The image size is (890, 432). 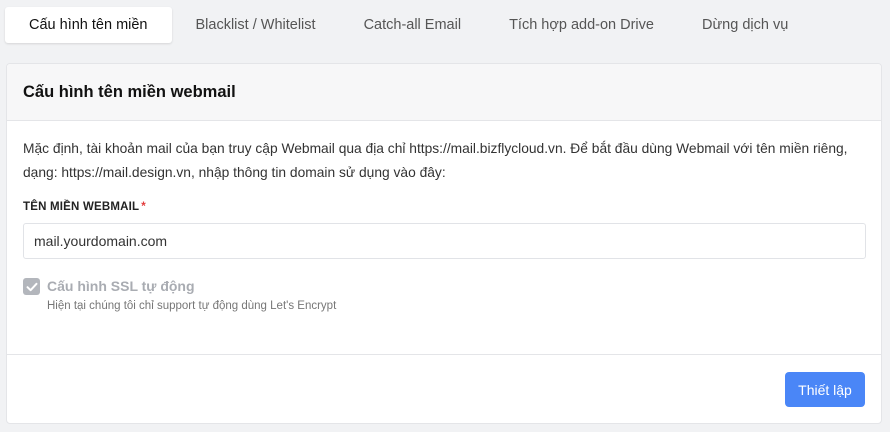 What do you see at coordinates (581, 25) in the screenshot?
I see `tab-drive-addon: Tích hợp add-on Drive` at bounding box center [581, 25].